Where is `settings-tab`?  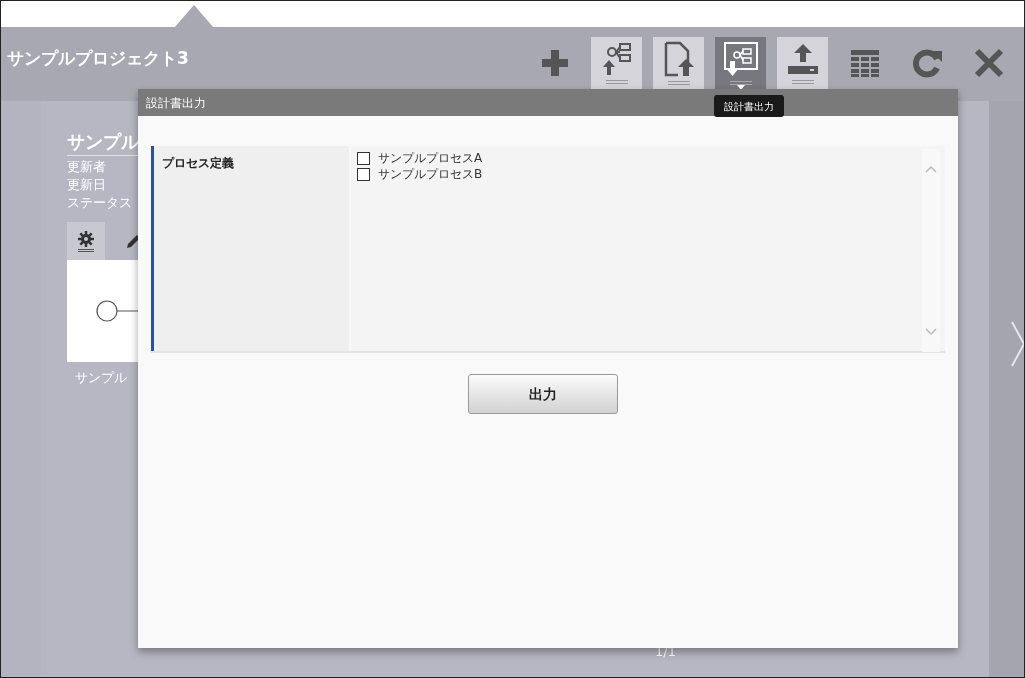 settings-tab is located at coordinates (86, 241).